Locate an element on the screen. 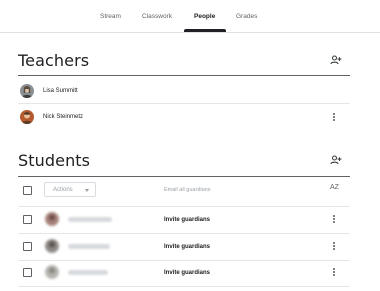 The height and width of the screenshot is (291, 380). class-tab-bar: Stream Classwork People Grades is located at coordinates (190, 16).